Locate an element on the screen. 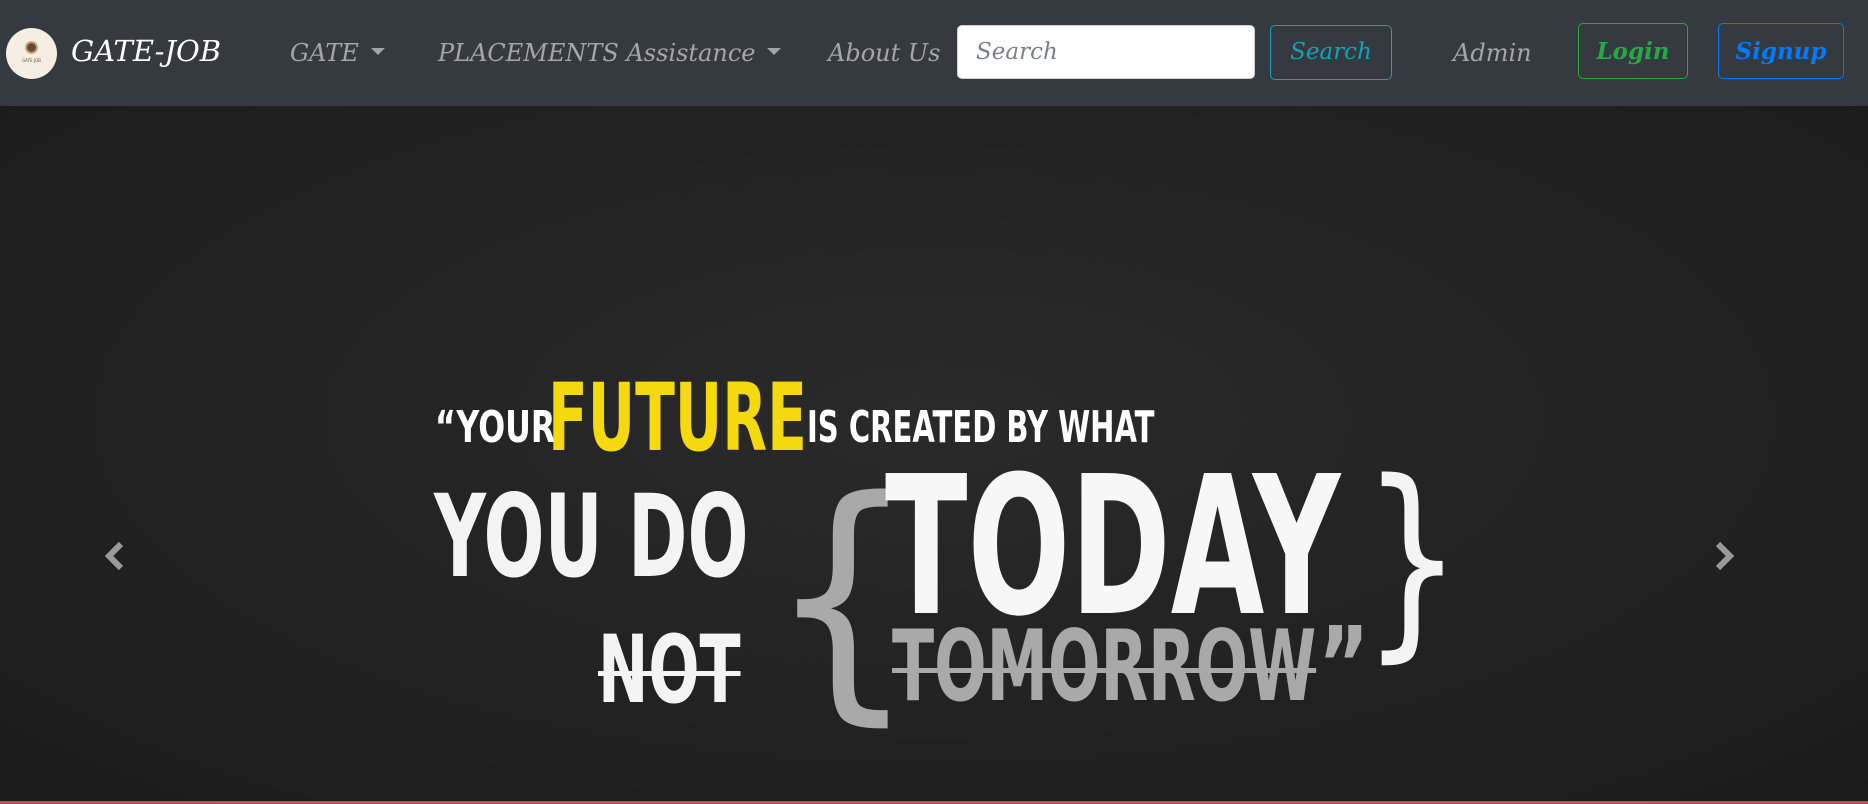  quote-close-mark: ” is located at coordinates (1344, 665).